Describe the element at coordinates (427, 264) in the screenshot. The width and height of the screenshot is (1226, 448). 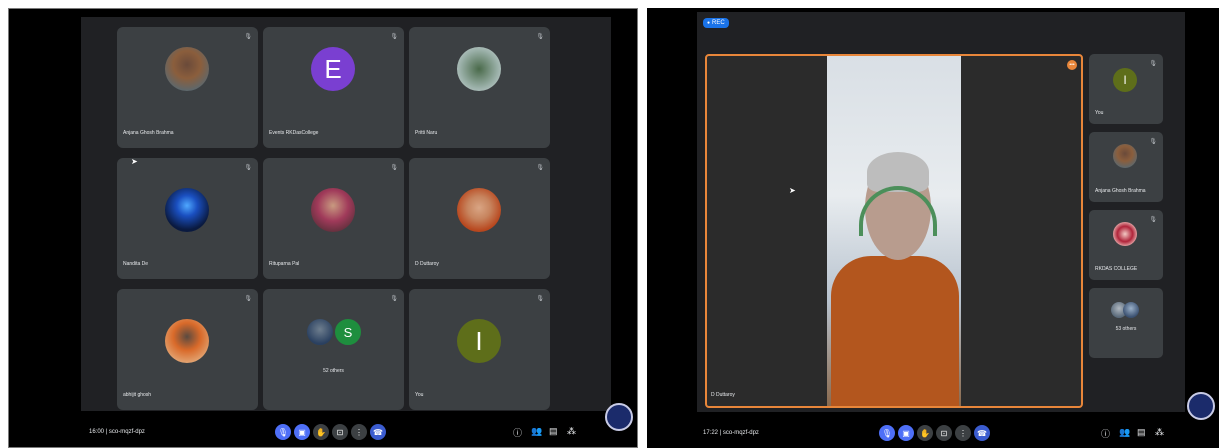
I see `participant-name: D Duttaroy` at that location.